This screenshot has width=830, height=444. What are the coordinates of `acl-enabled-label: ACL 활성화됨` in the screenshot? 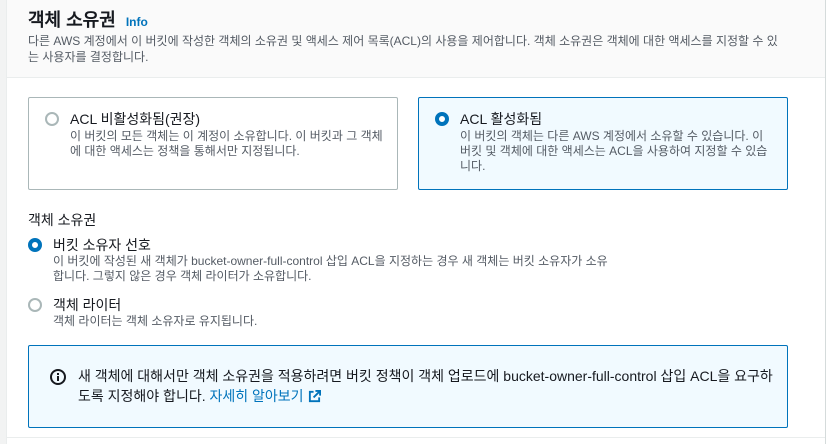 It's located at (501, 119).